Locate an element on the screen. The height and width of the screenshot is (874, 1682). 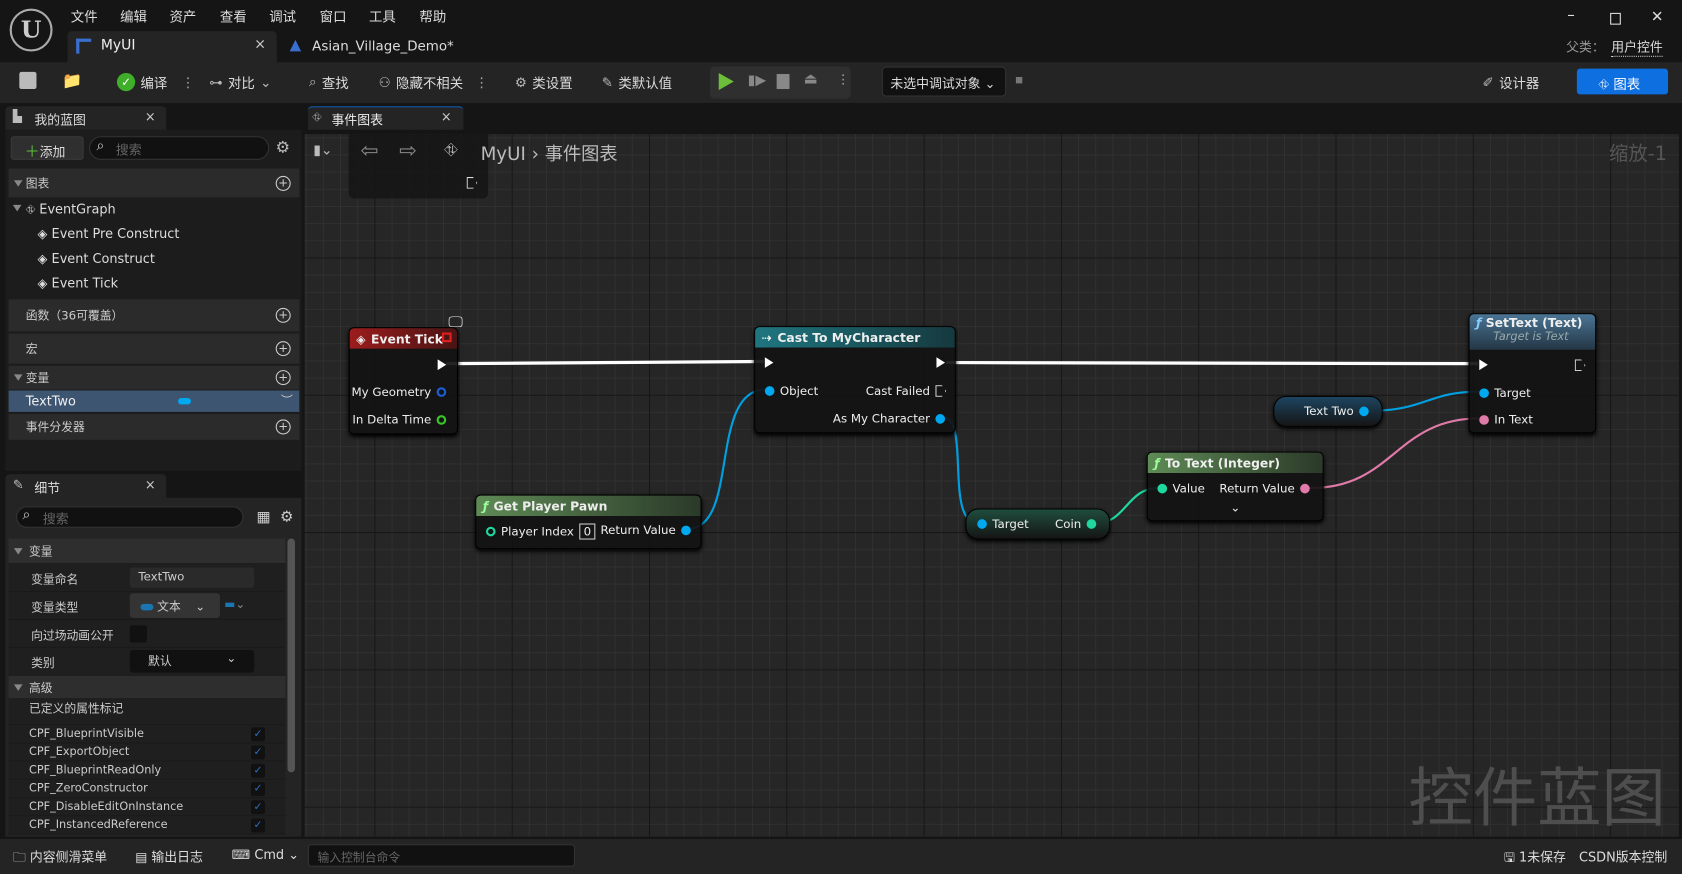
node-title: Get Player Pawn is located at coordinates (550, 506).